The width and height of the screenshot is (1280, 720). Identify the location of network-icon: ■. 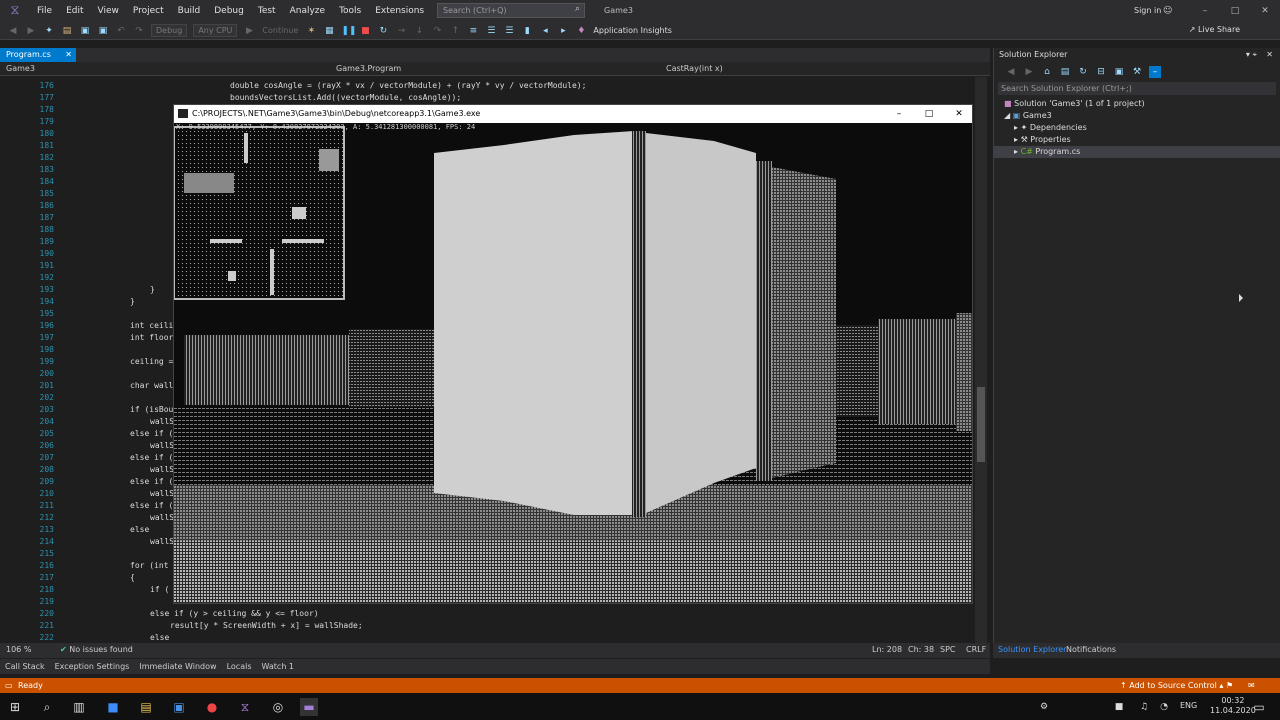
(1119, 707).